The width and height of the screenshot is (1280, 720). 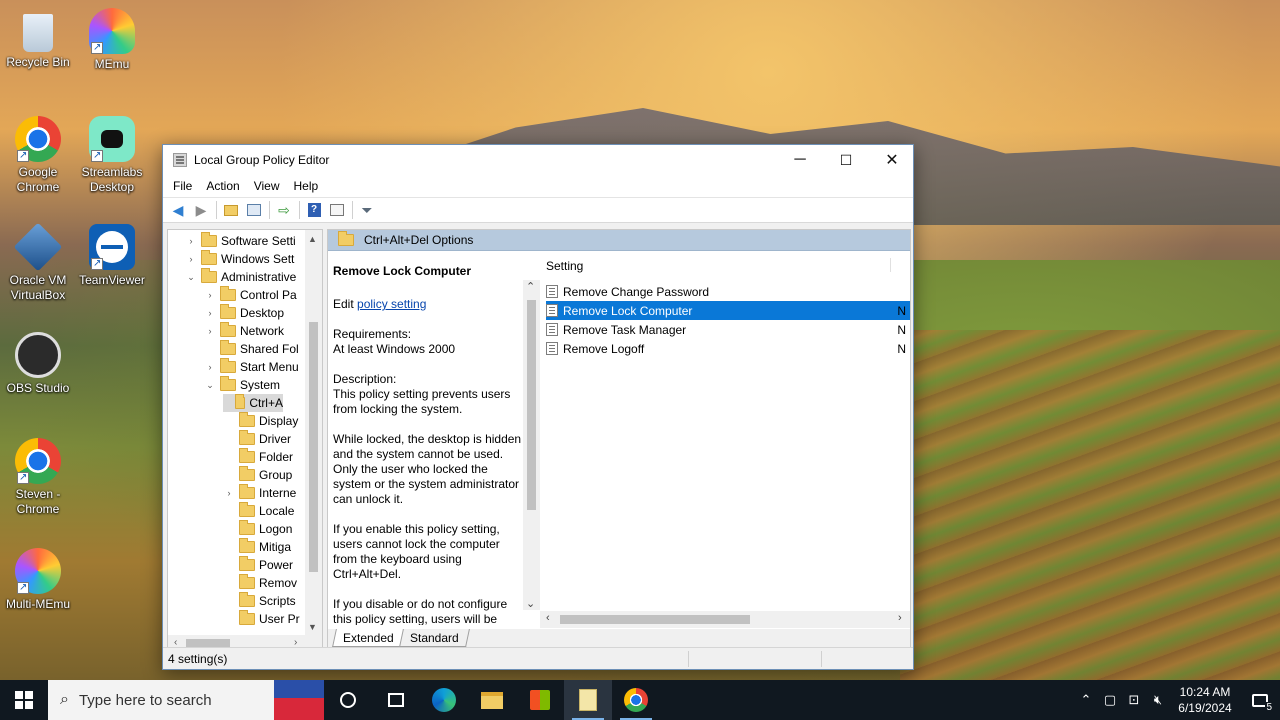 What do you see at coordinates (548, 618) in the screenshot?
I see `scroll-left-icon: ‹` at bounding box center [548, 618].